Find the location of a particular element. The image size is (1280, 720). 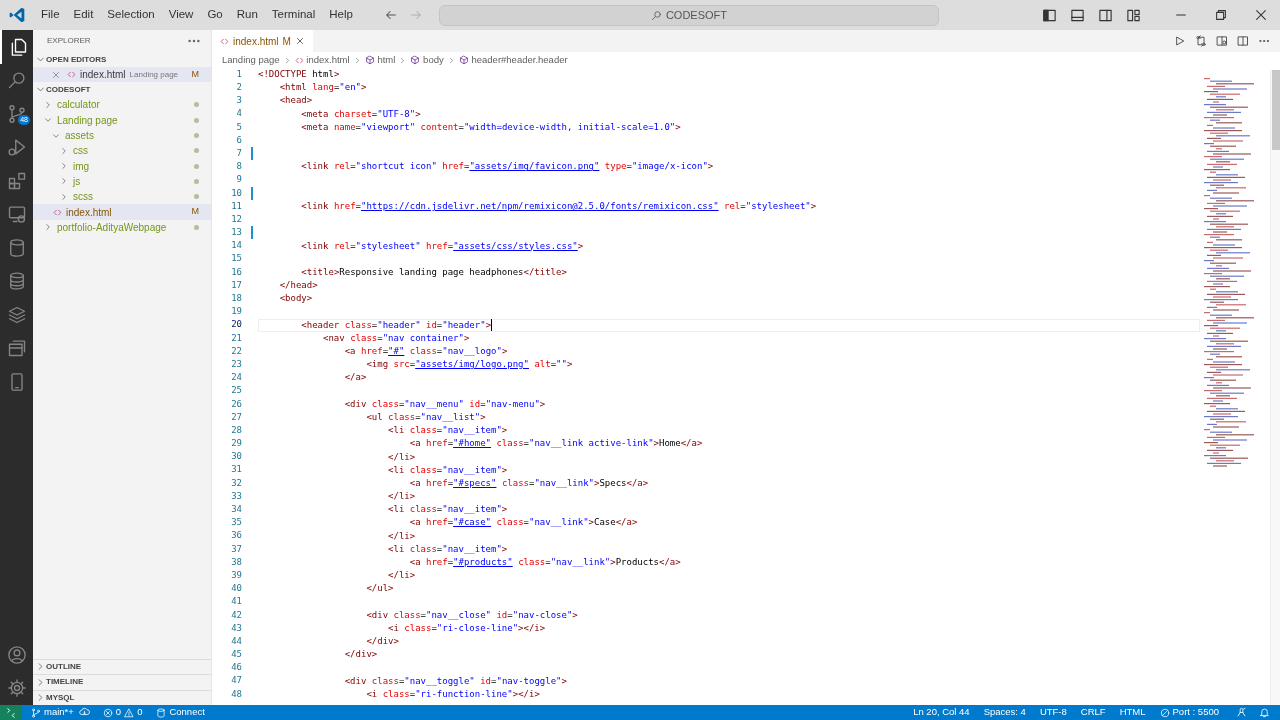

status-item: Spaces: 4 is located at coordinates (1004, 712).